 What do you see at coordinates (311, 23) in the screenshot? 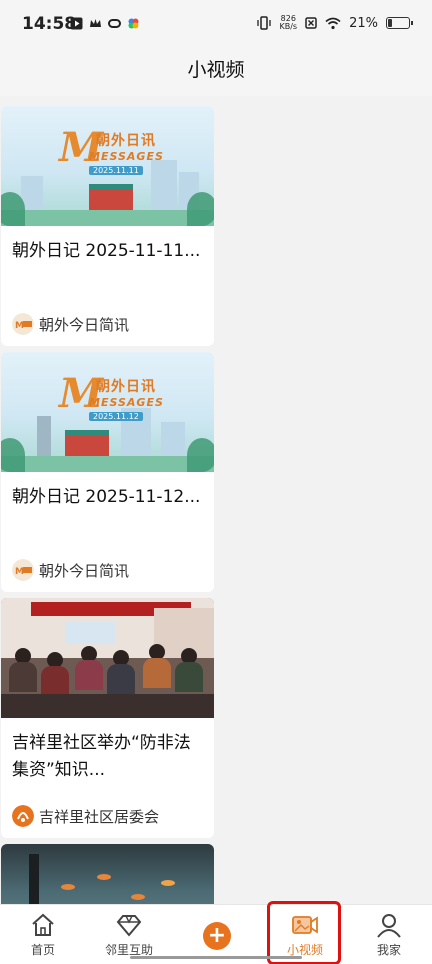
I see `sim-off-icon` at bounding box center [311, 23].